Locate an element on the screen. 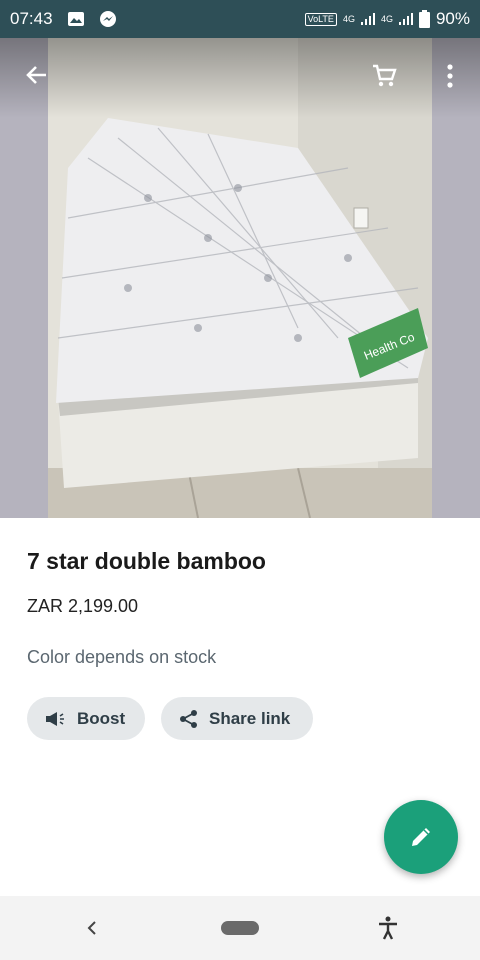 This screenshot has width=480, height=960. product-description: Color depends on stock is located at coordinates (122, 657).